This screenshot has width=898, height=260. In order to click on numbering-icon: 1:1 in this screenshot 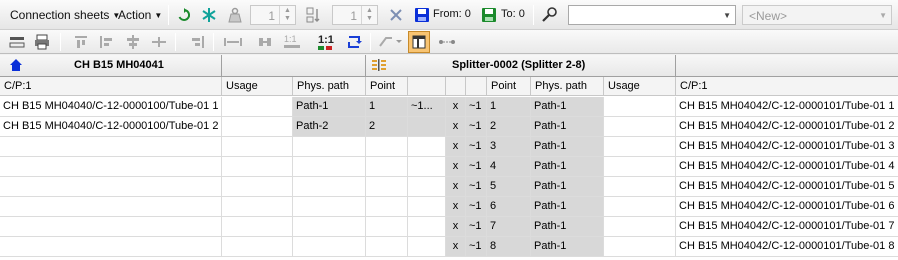, I will do `click(327, 42)`.